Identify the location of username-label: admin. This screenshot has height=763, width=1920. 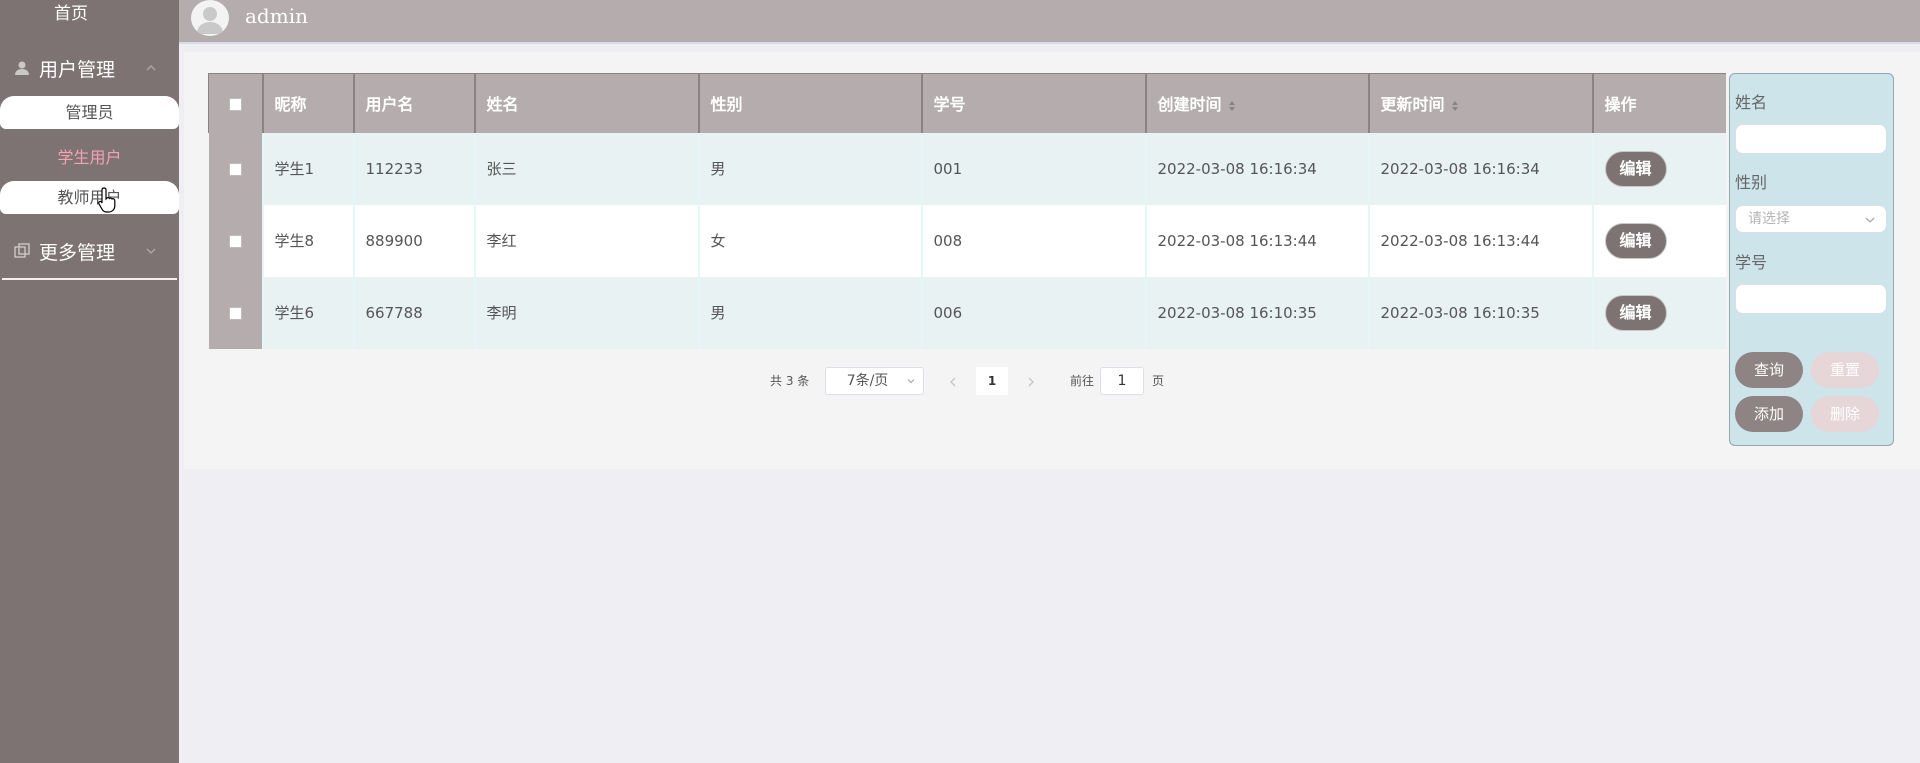
(276, 16).